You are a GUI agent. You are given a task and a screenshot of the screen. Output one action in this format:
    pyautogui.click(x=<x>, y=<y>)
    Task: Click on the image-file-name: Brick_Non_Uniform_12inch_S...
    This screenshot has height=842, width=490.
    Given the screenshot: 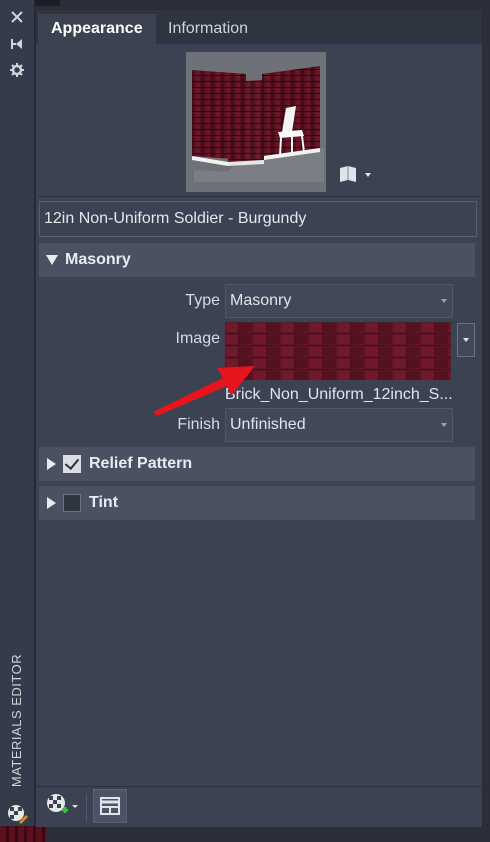 What is the action you would take?
    pyautogui.click(x=339, y=394)
    